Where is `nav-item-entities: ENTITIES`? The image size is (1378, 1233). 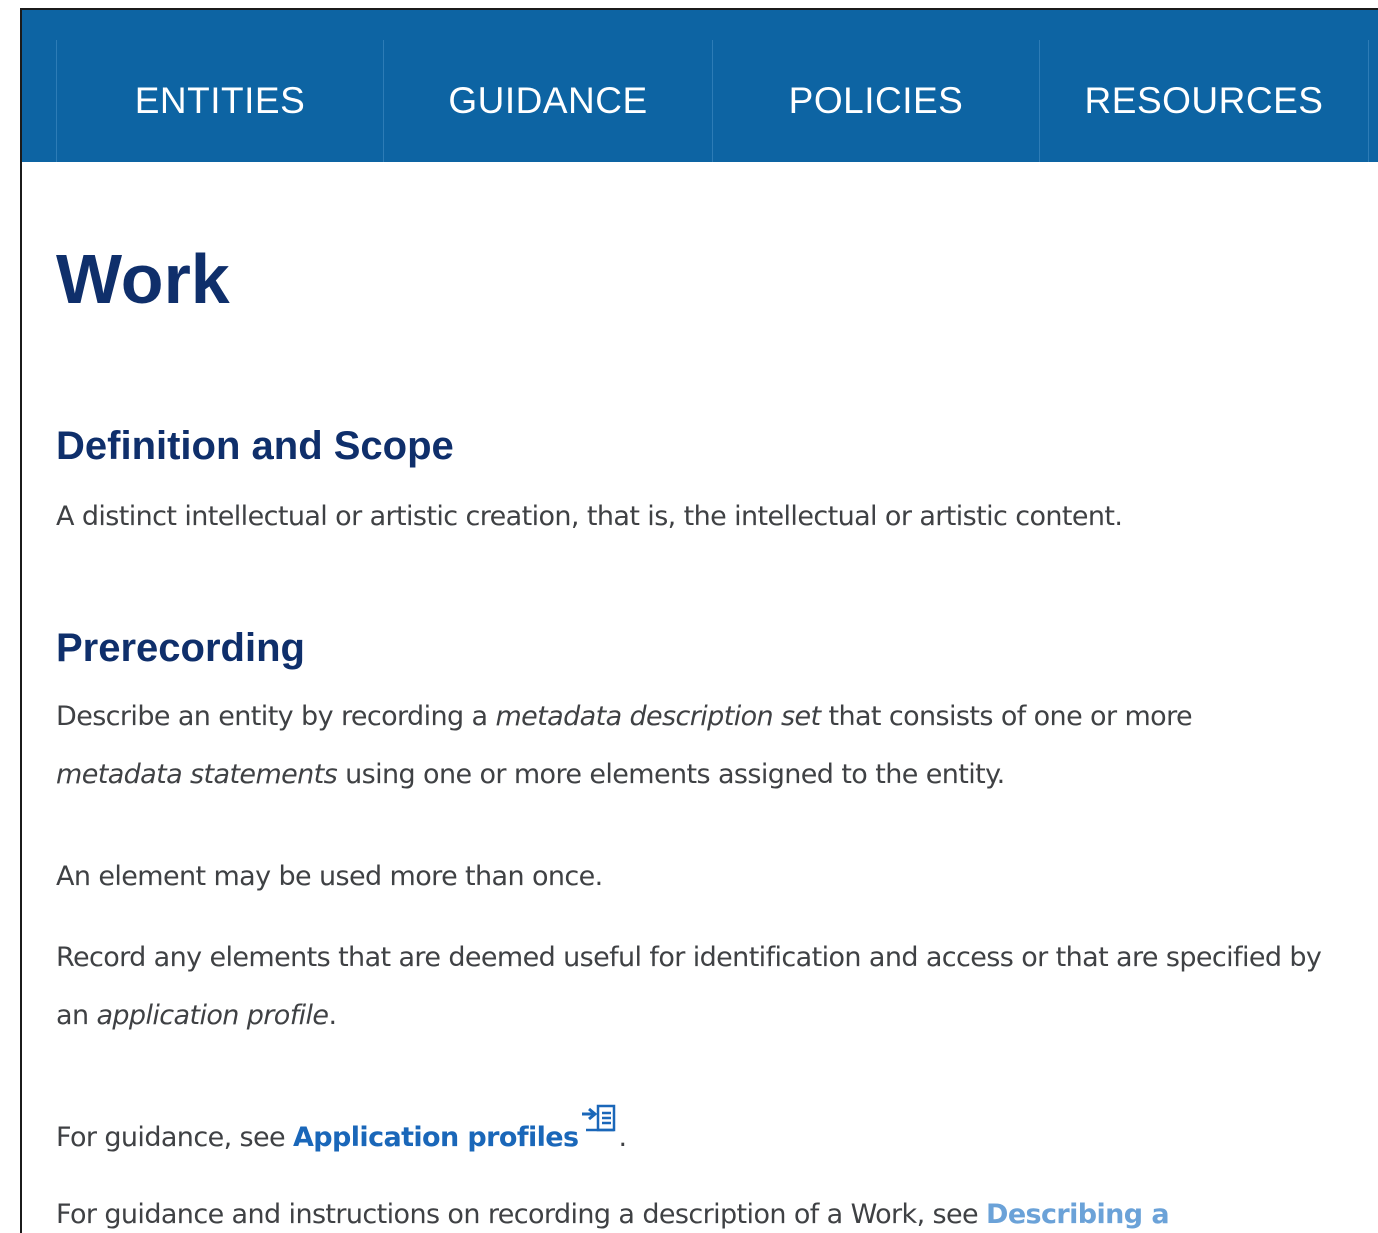 nav-item-entities: ENTITIES is located at coordinates (219, 101).